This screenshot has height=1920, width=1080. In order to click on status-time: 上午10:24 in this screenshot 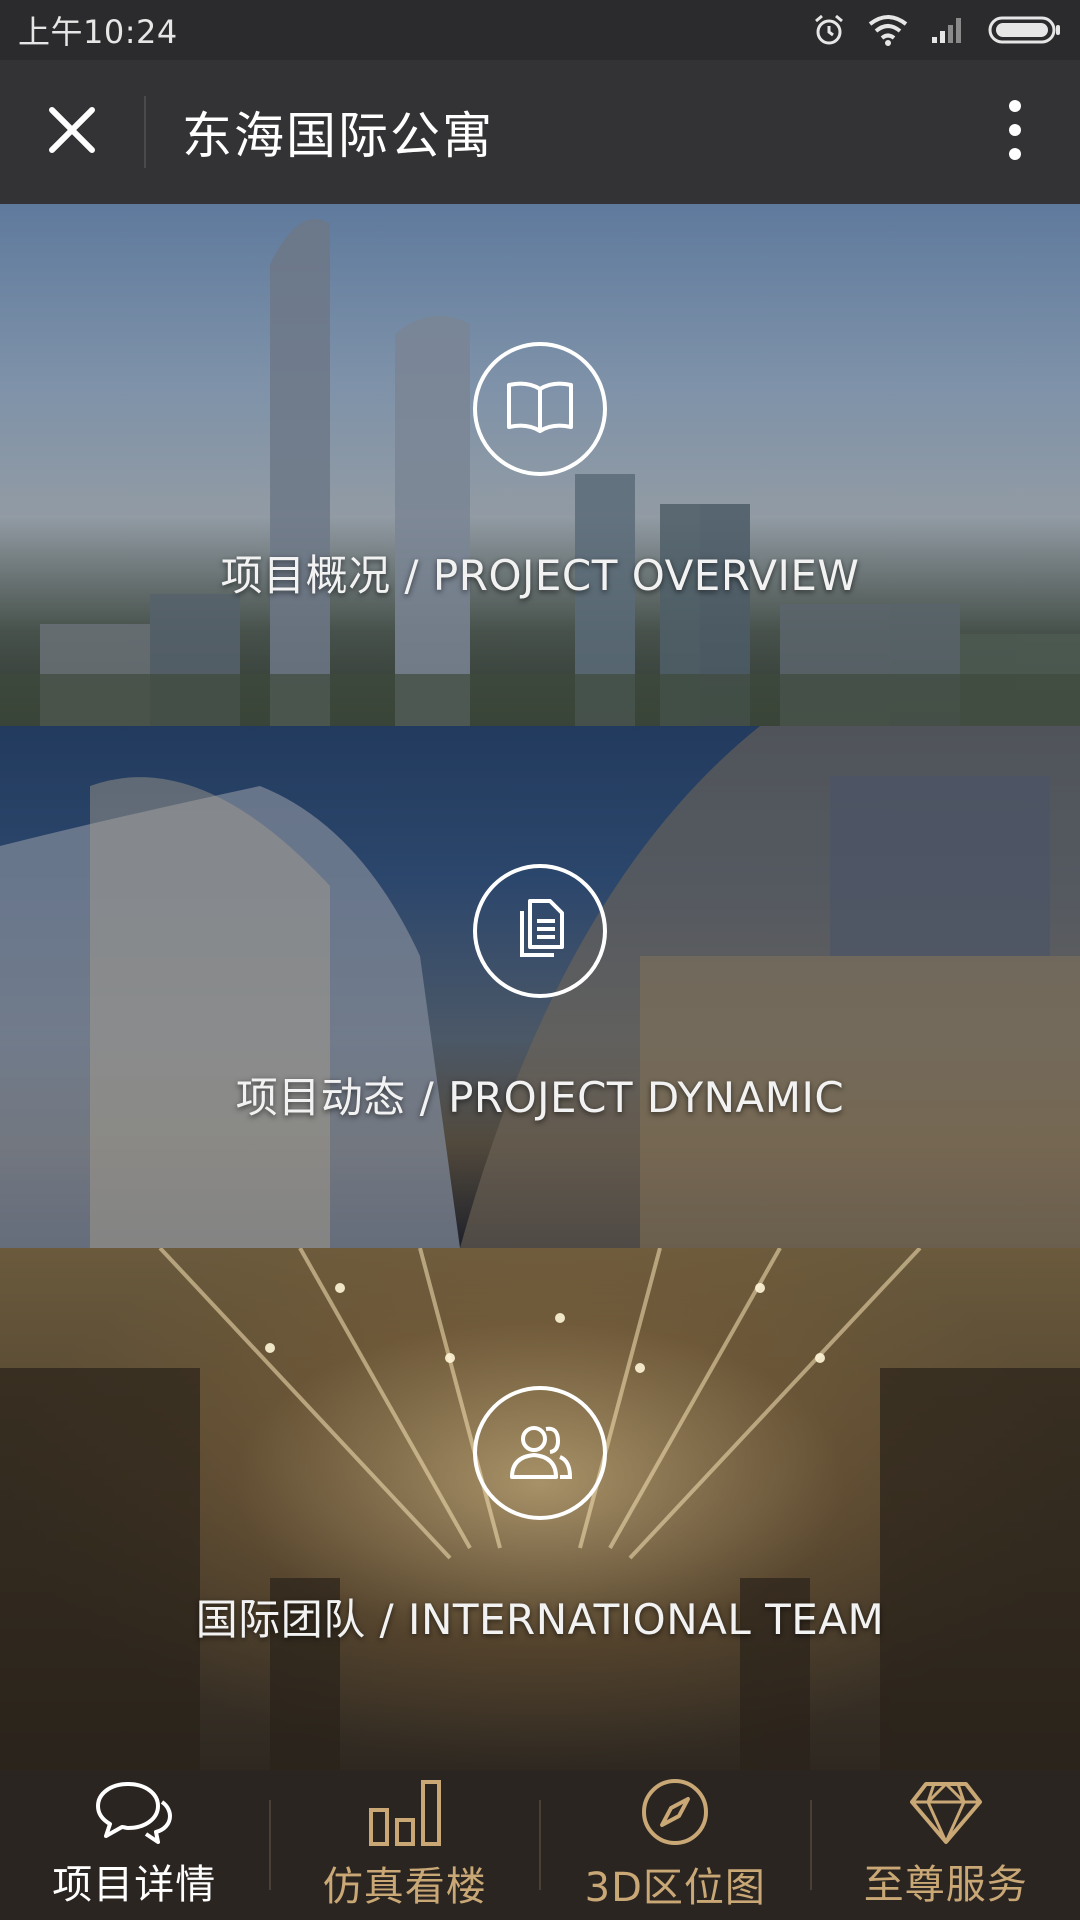, I will do `click(98, 32)`.